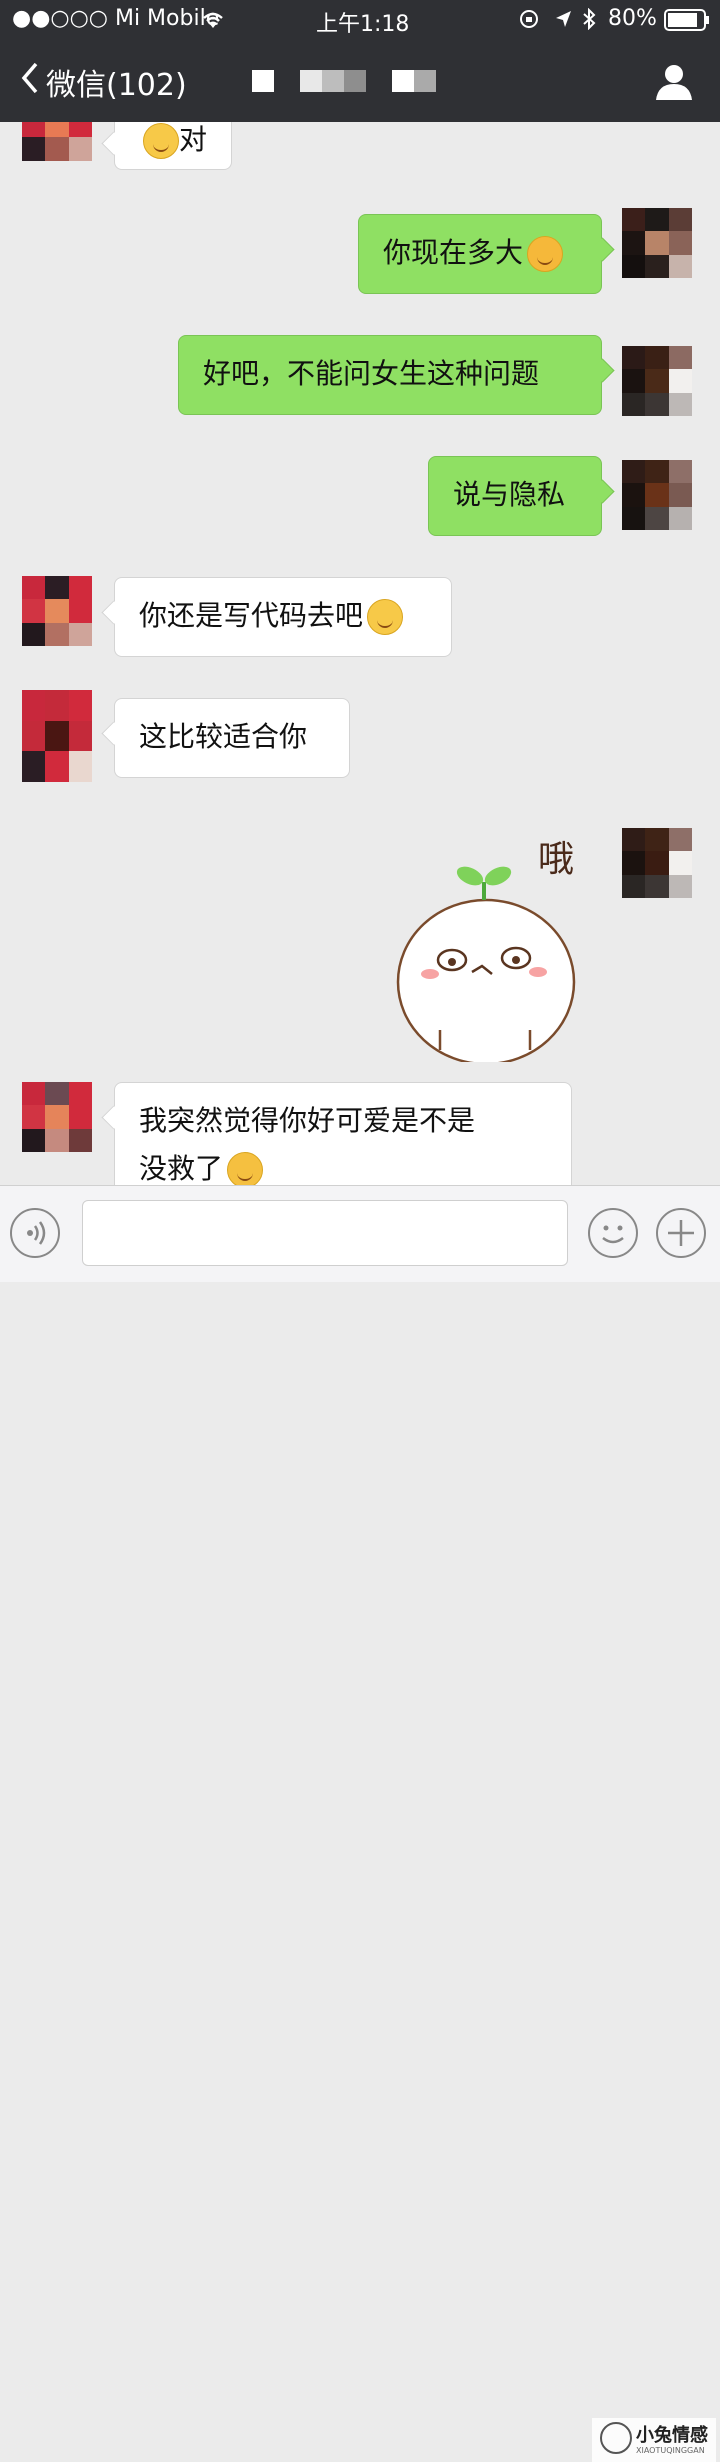 Image resolution: width=720 pixels, height=2462 pixels. What do you see at coordinates (30, 82) in the screenshot?
I see `back-chevron-icon` at bounding box center [30, 82].